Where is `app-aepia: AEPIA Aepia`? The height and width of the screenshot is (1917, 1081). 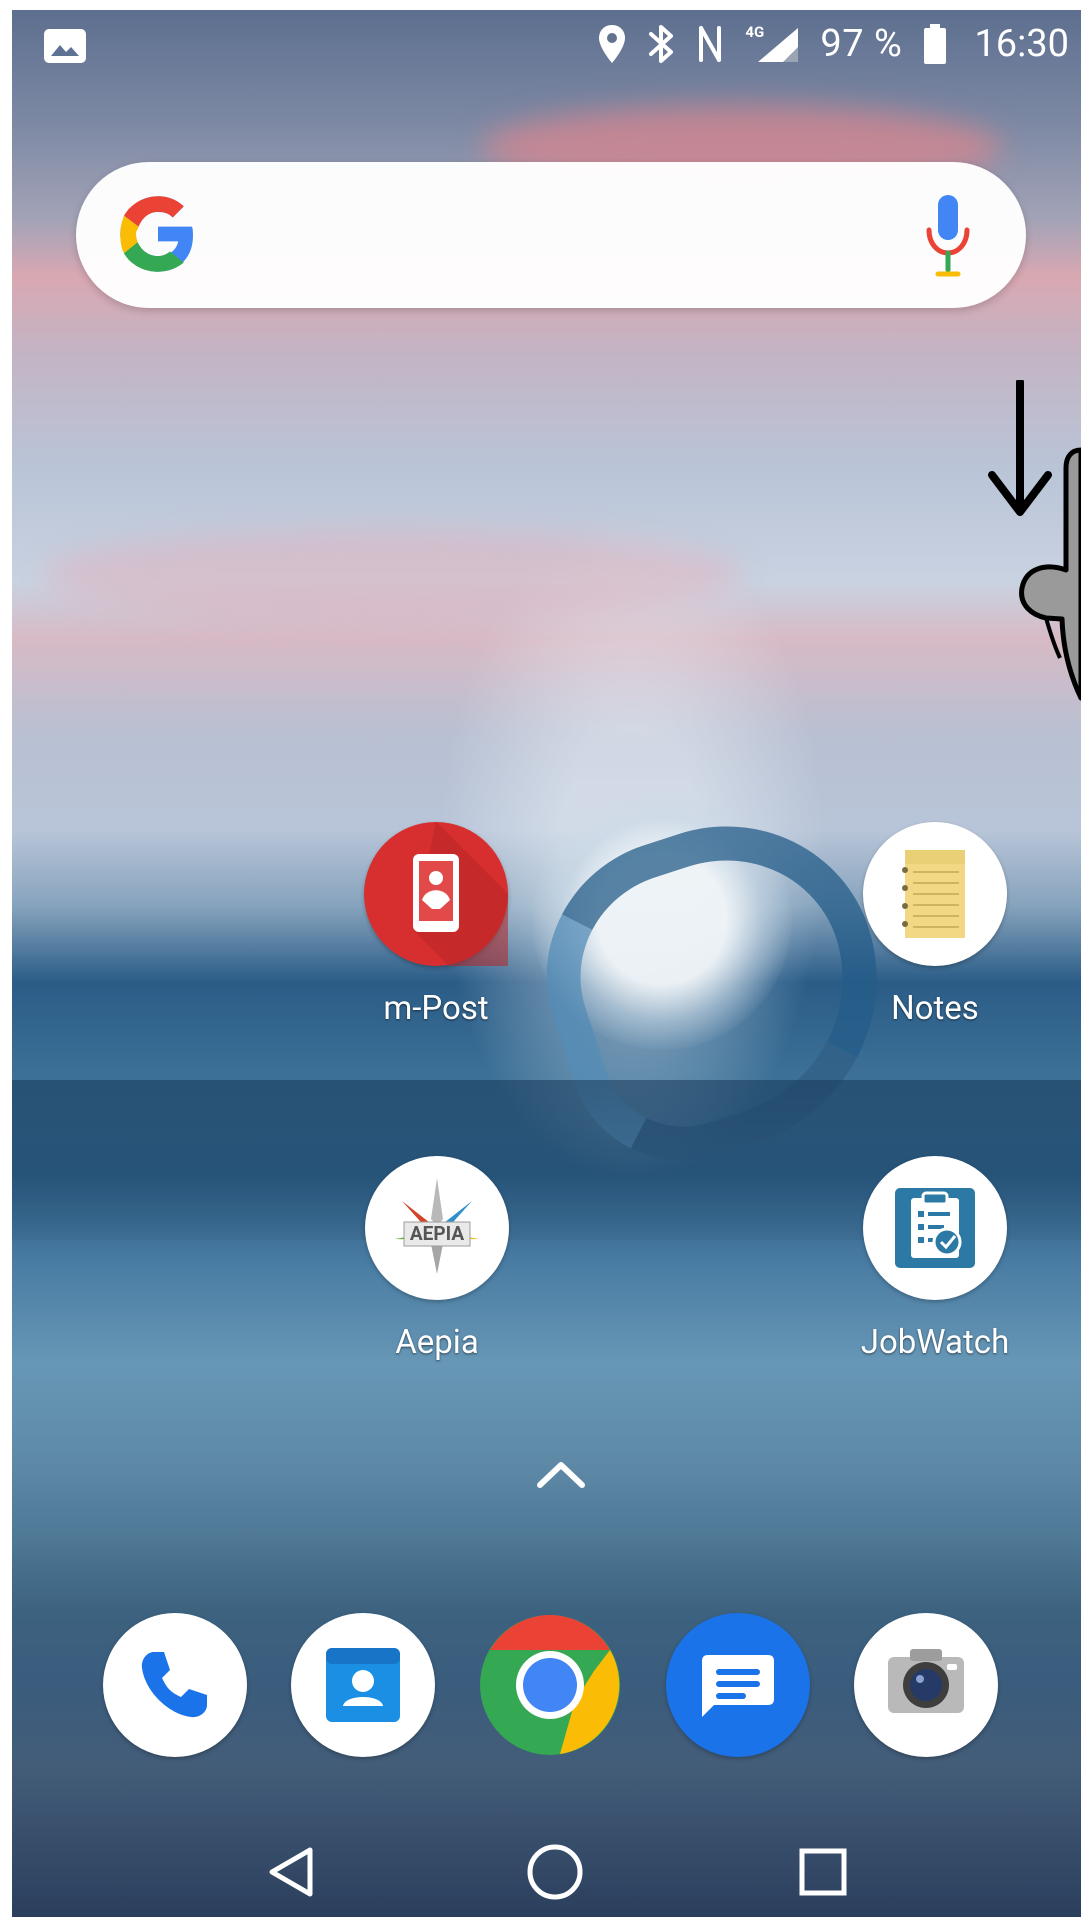 app-aepia: AEPIA Aepia is located at coordinates (437, 1257).